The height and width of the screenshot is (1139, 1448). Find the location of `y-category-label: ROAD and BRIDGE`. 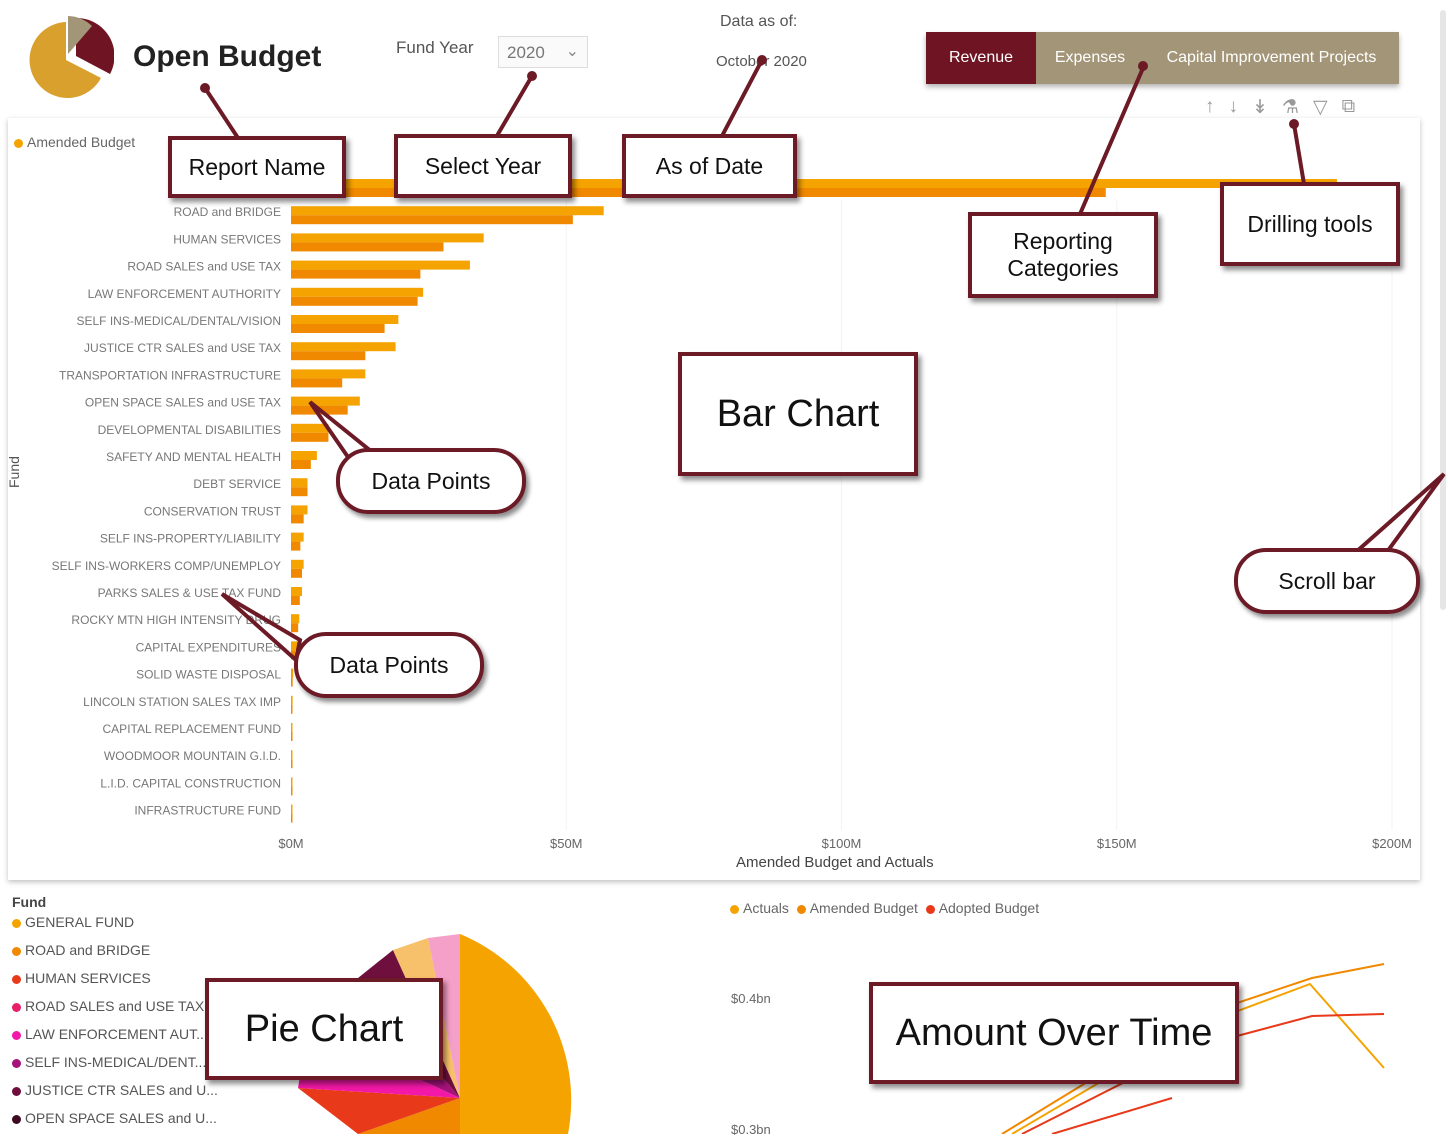

y-category-label: ROAD and BRIDGE is located at coordinates (227, 212).